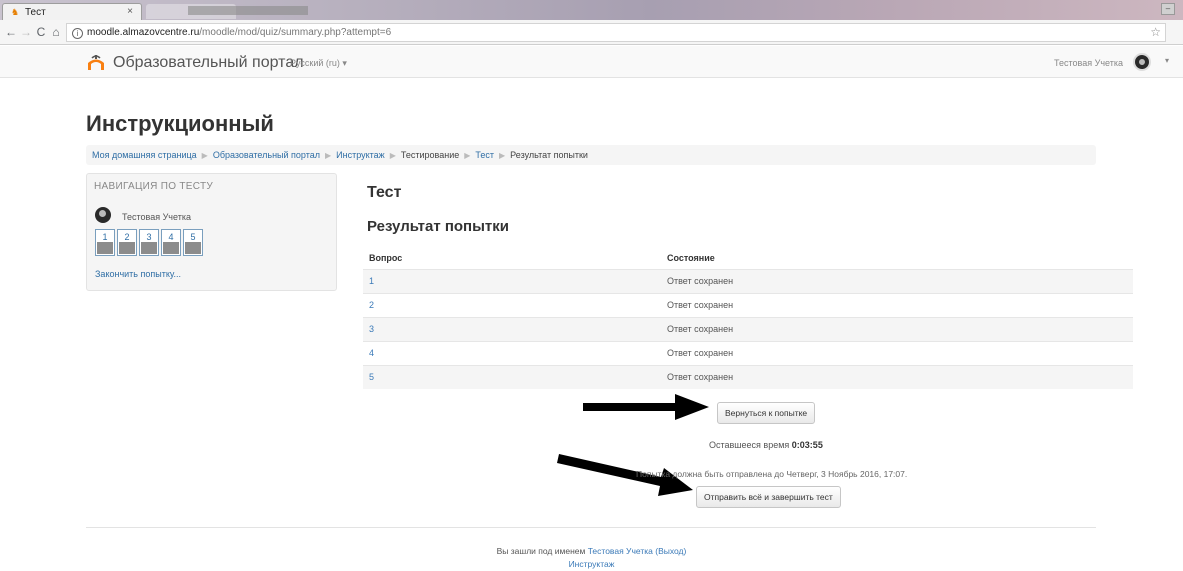 The height and width of the screenshot is (571, 1183). Describe the element at coordinates (180, 123) in the screenshot. I see `page-title: Инструкционный` at that location.